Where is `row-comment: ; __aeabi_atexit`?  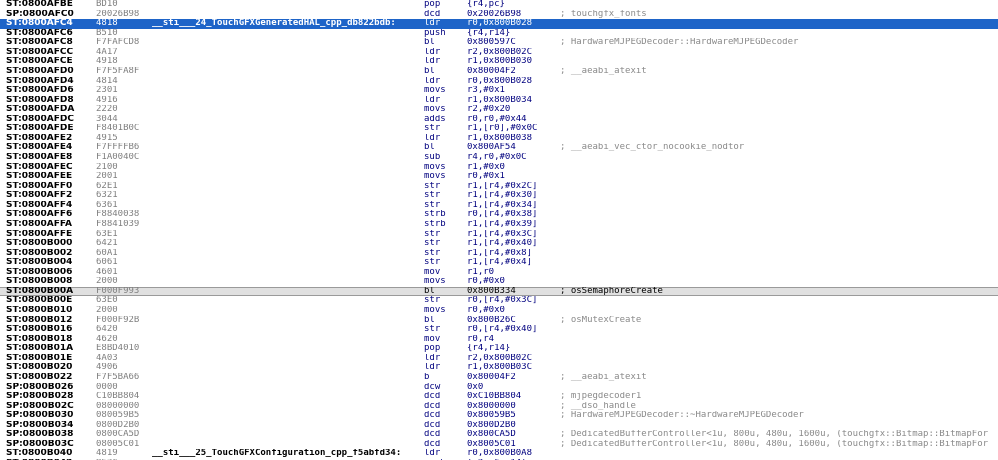
row-comment: ; __aeabi_atexit is located at coordinates (603, 377).